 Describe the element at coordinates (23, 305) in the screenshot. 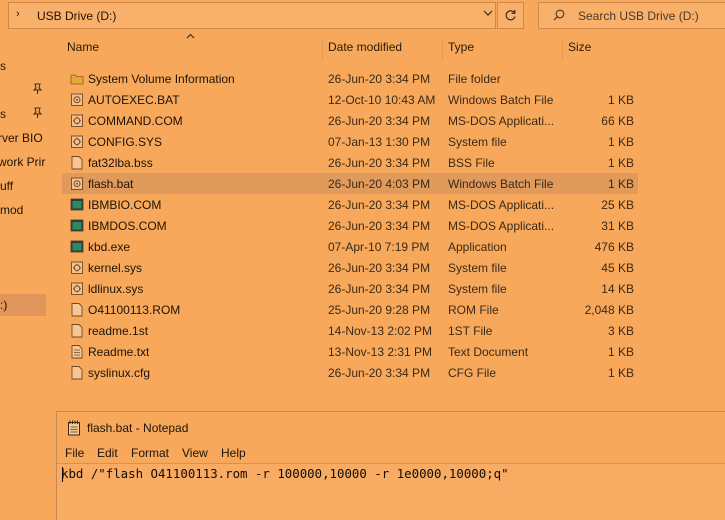

I see `nav-item-usb-drive: :)` at that location.